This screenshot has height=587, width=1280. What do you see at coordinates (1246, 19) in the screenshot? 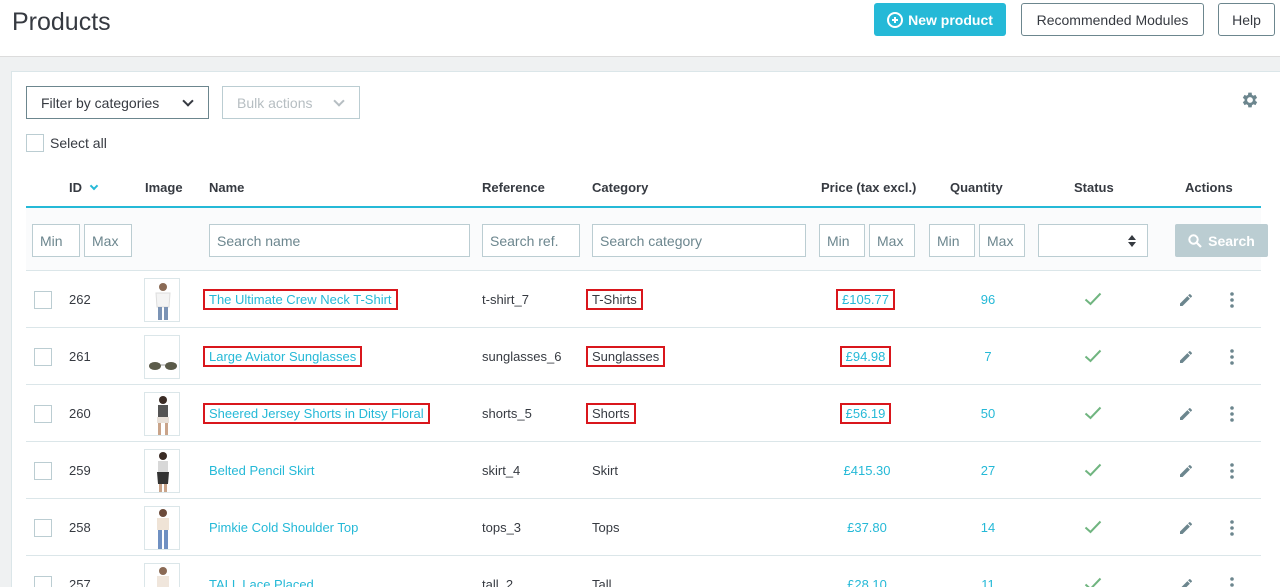
I see `help-button: Help` at bounding box center [1246, 19].